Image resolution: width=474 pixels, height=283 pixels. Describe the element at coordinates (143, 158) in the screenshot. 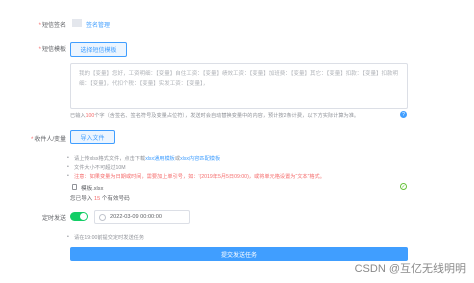

I see `upload-tip: 请上传xlsx格式文件，点击下载xlsx通用模板或xlsx内容匹配模板` at that location.